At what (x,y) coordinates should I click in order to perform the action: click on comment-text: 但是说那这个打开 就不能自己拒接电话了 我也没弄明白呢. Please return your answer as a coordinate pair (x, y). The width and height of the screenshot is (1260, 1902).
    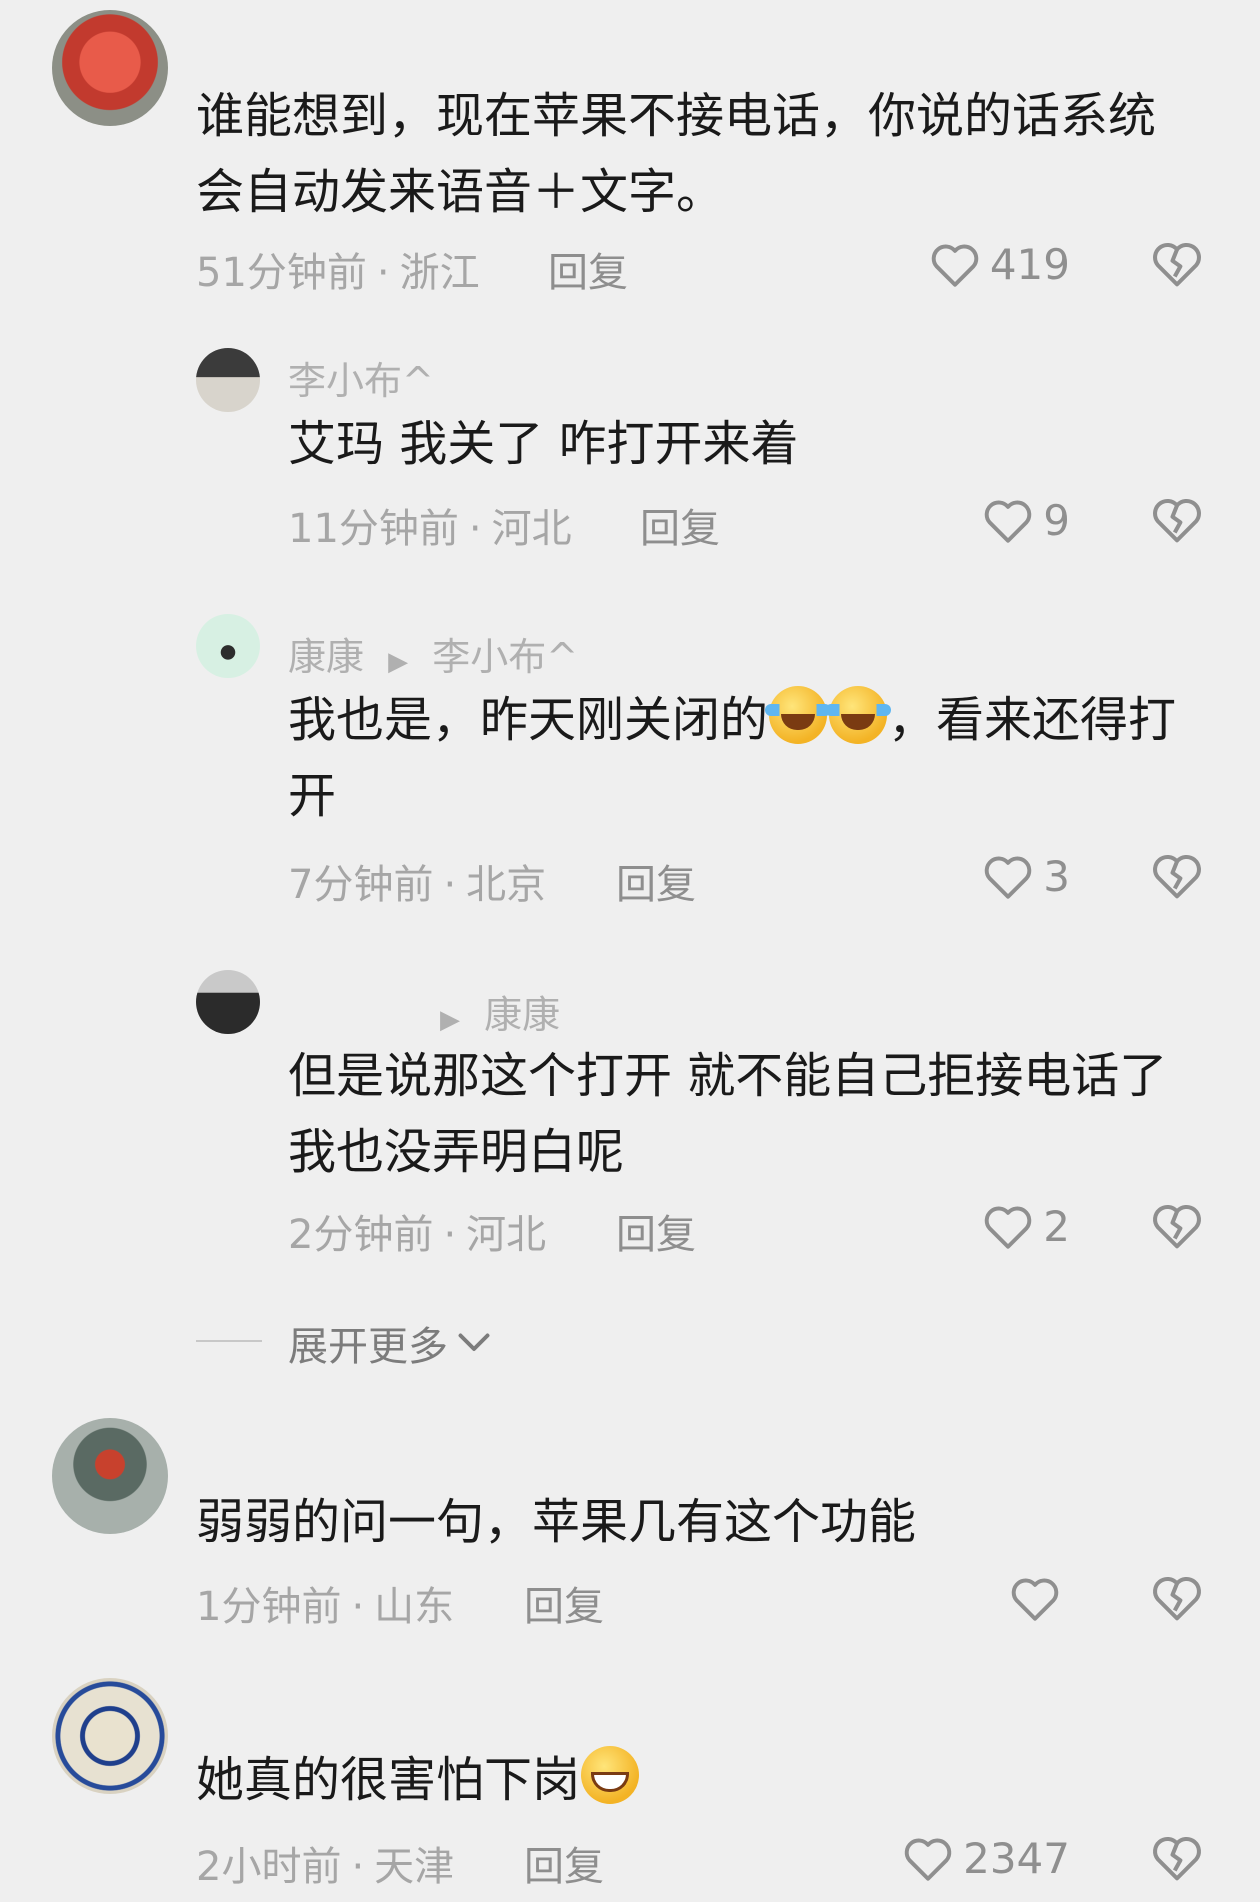
    Looking at the image, I should click on (728, 1114).